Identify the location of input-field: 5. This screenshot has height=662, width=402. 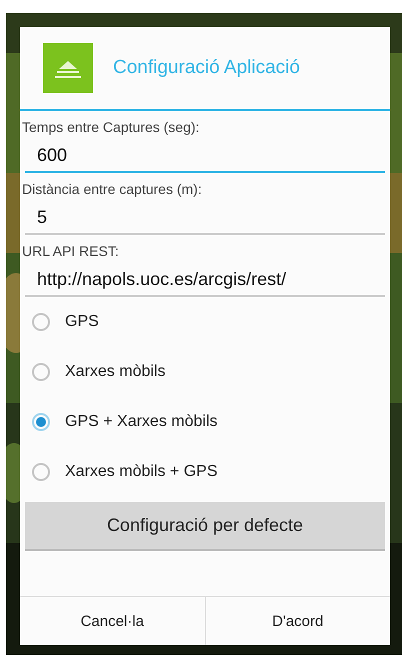
(205, 219).